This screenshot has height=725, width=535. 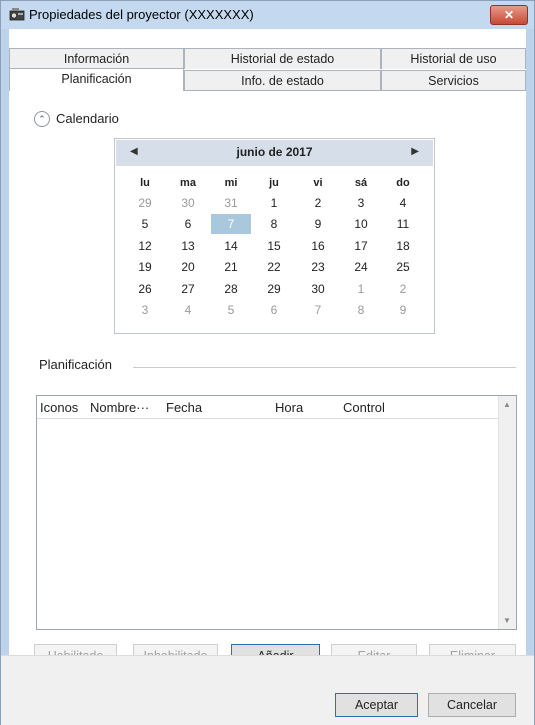 I want to click on tab-row-bottom: Planificación Info. de estado Servicios, so click(x=267, y=79).